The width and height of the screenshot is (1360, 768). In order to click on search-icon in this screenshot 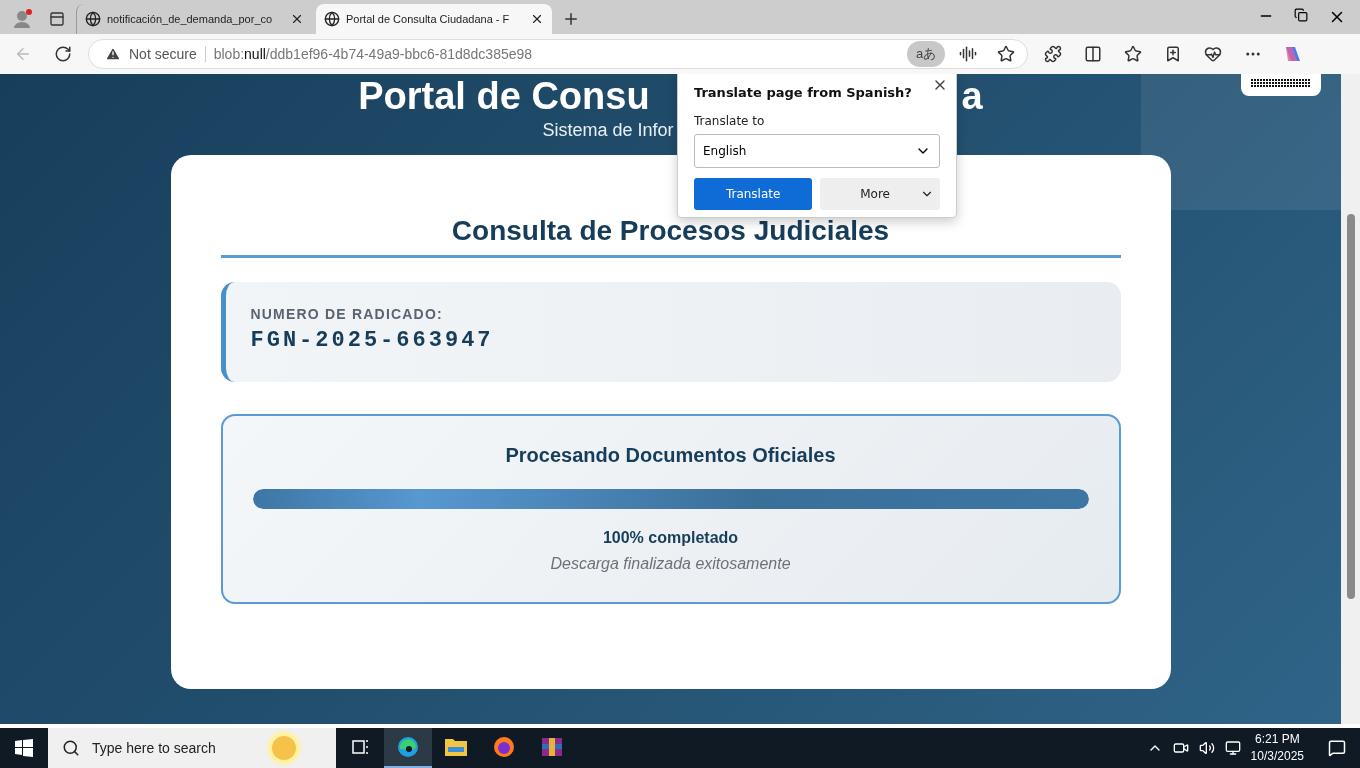, I will do `click(71, 748)`.